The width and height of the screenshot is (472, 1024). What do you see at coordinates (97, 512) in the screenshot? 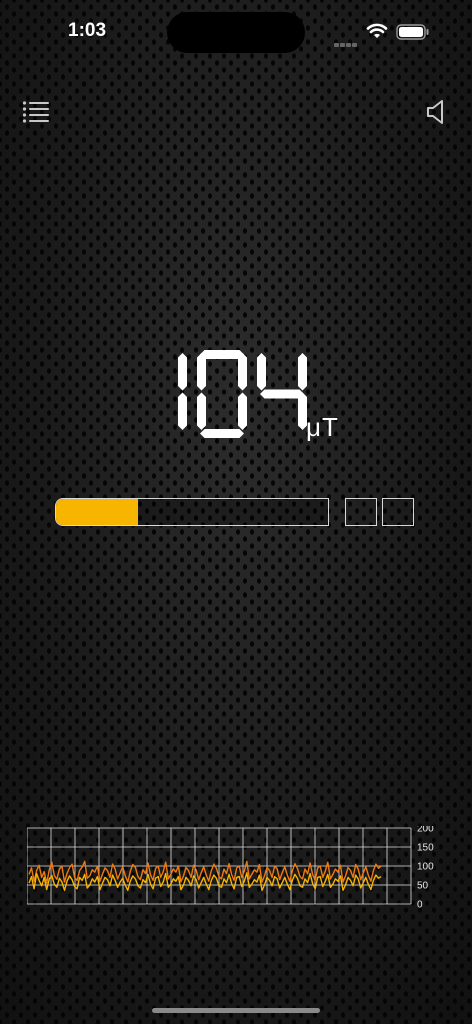
I see `field-level-fill` at bounding box center [97, 512].